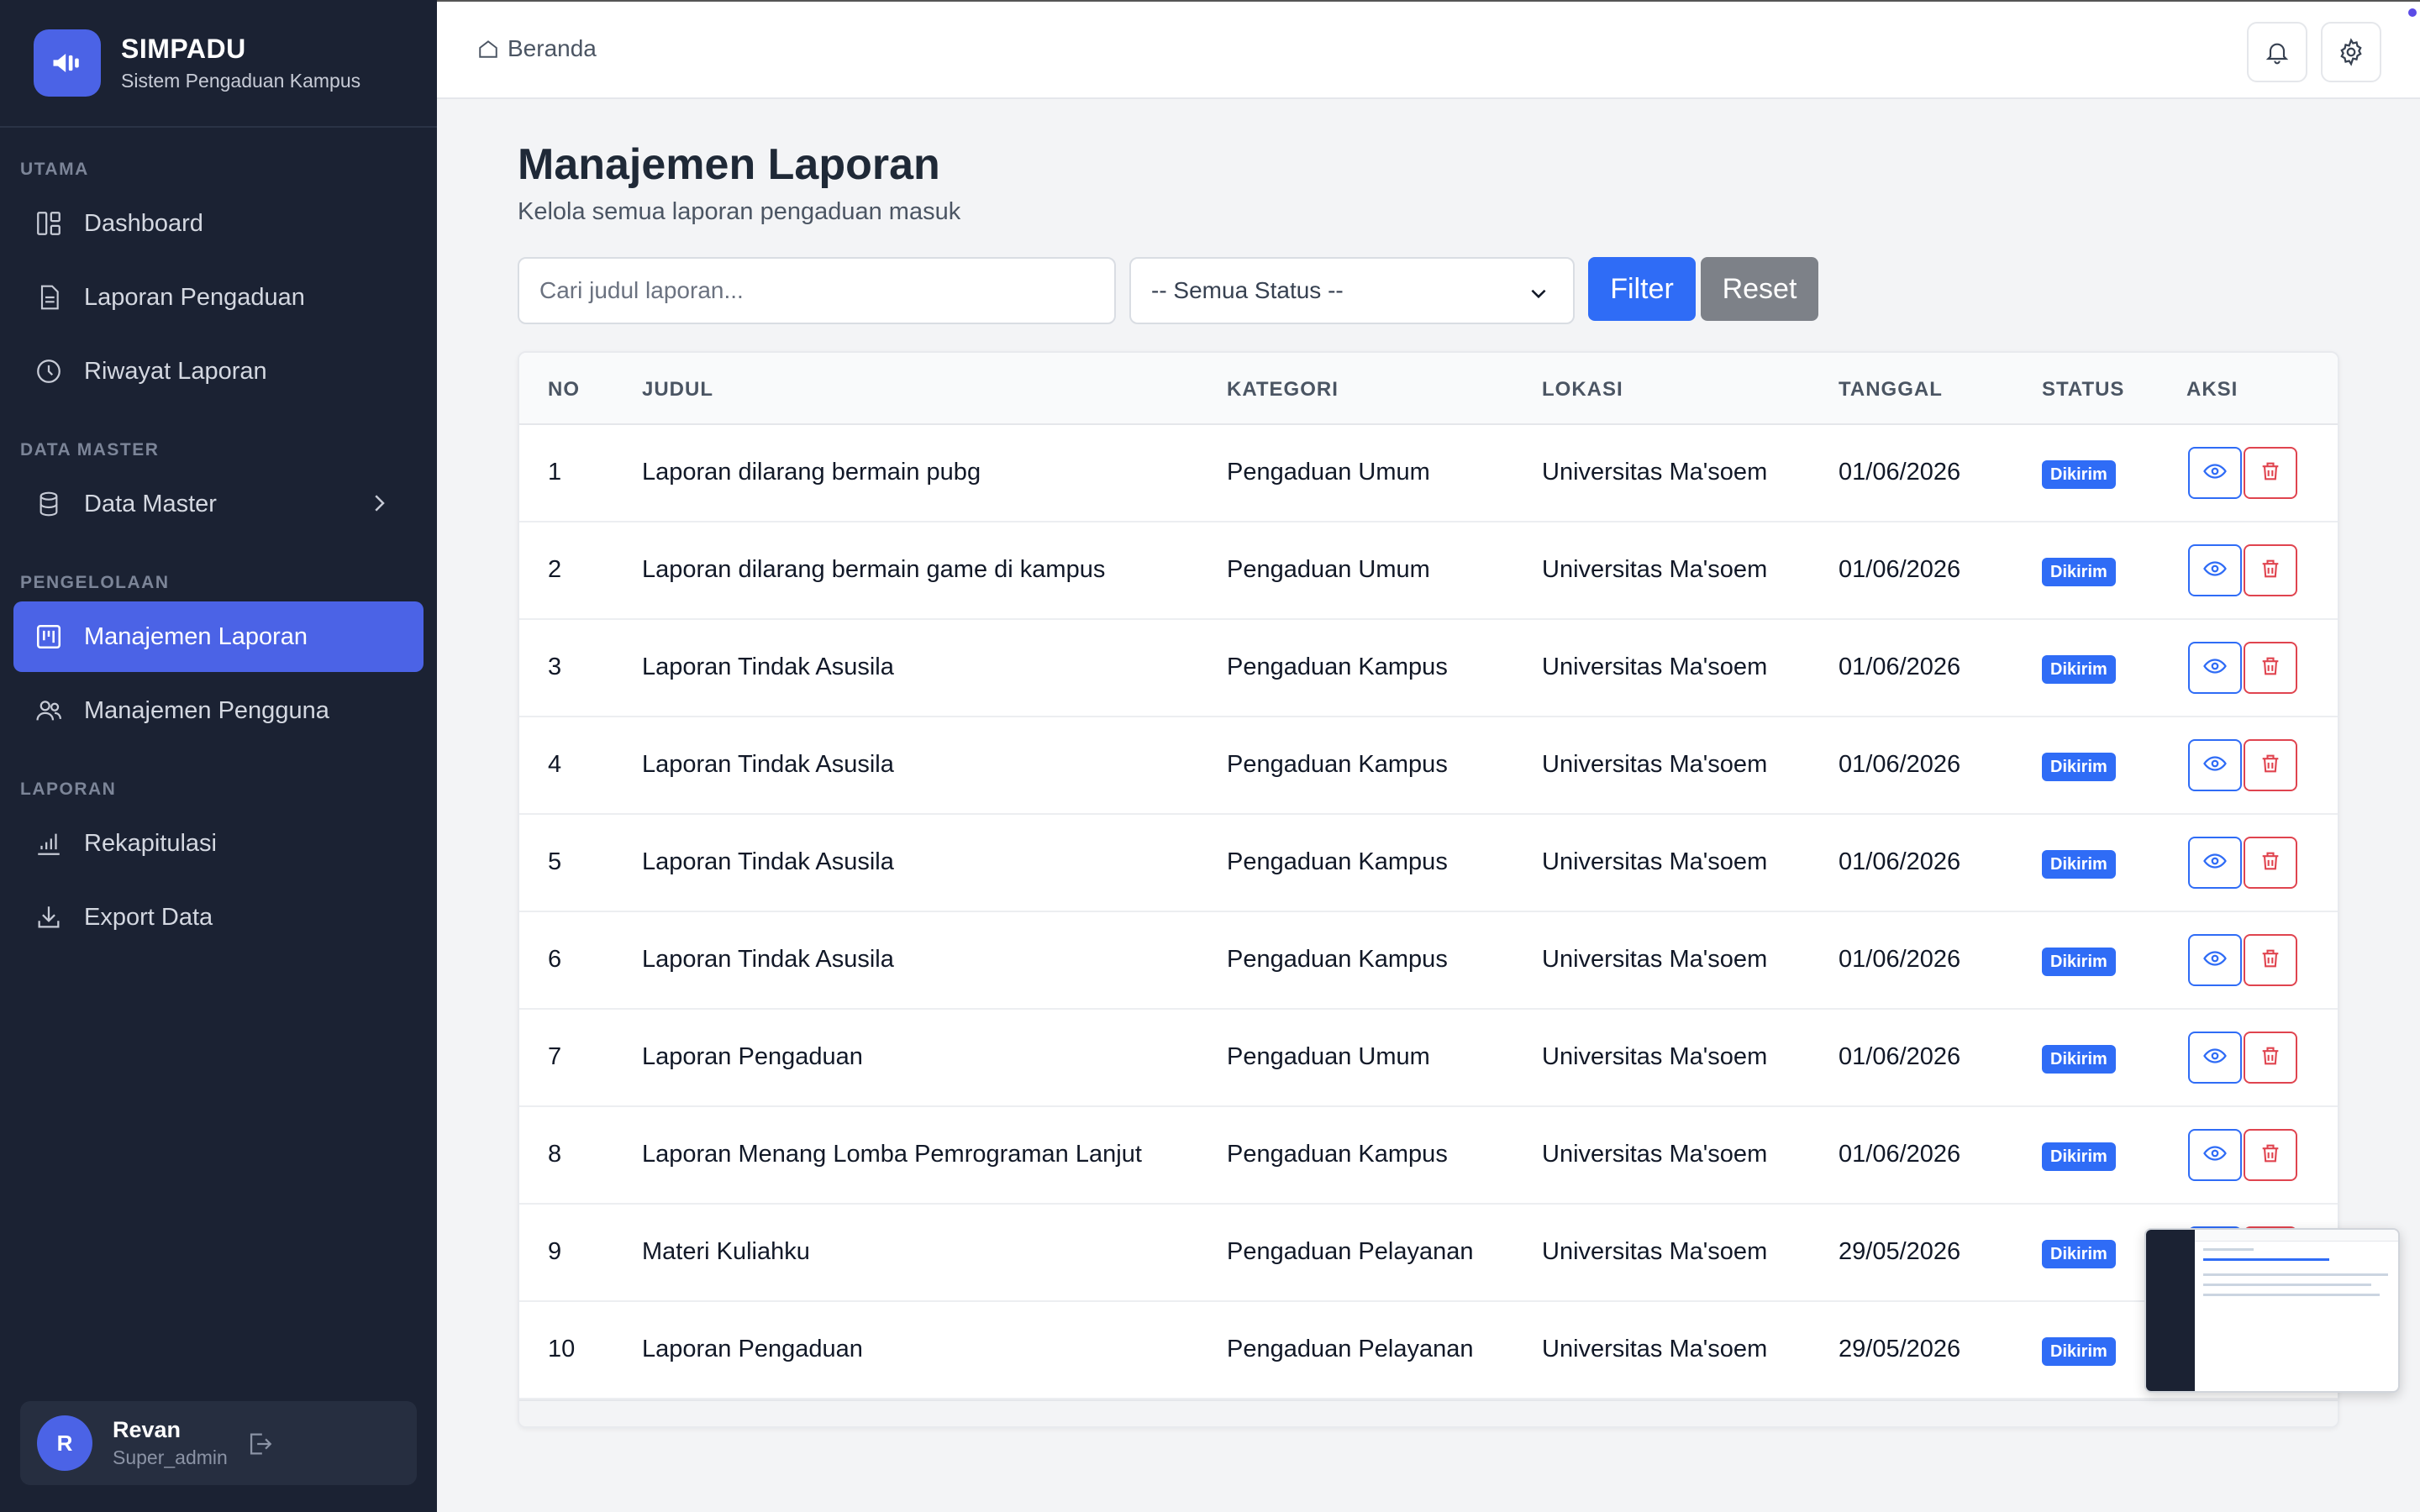 Image resolution: width=2420 pixels, height=1512 pixels. Describe the element at coordinates (1247, 290) in the screenshot. I see `status-select-value: -- Semua Status --` at that location.